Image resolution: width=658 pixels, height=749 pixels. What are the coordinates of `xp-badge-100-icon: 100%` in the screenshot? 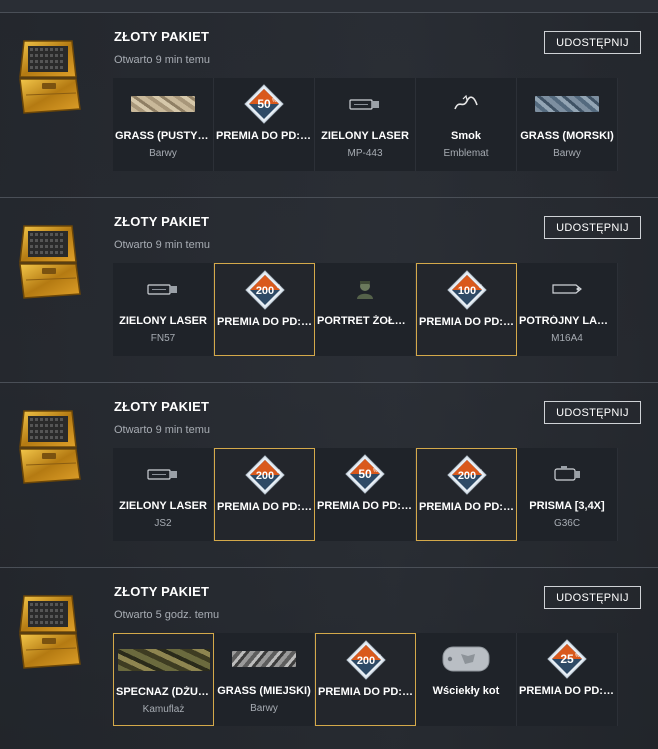 It's located at (466, 290).